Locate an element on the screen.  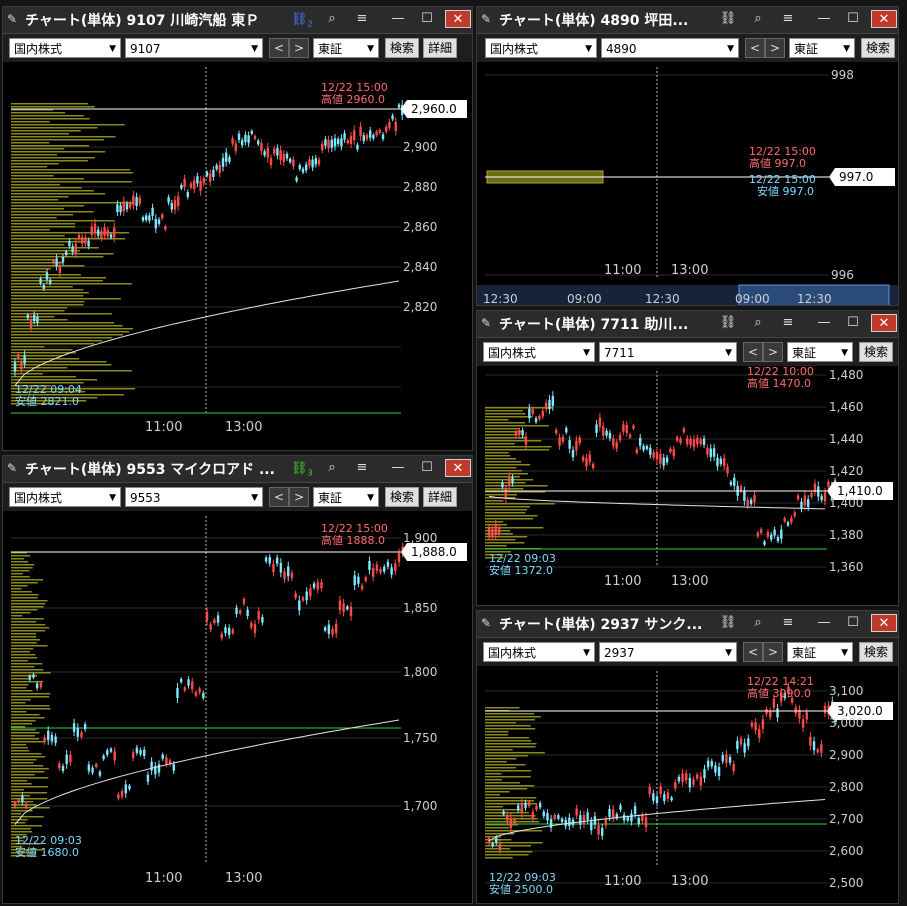
title-bar: ✎ チャート(単体) 4890 坪田... ⛓ ⌕ ≡ — ☐ ✕ is located at coordinates (687, 20).